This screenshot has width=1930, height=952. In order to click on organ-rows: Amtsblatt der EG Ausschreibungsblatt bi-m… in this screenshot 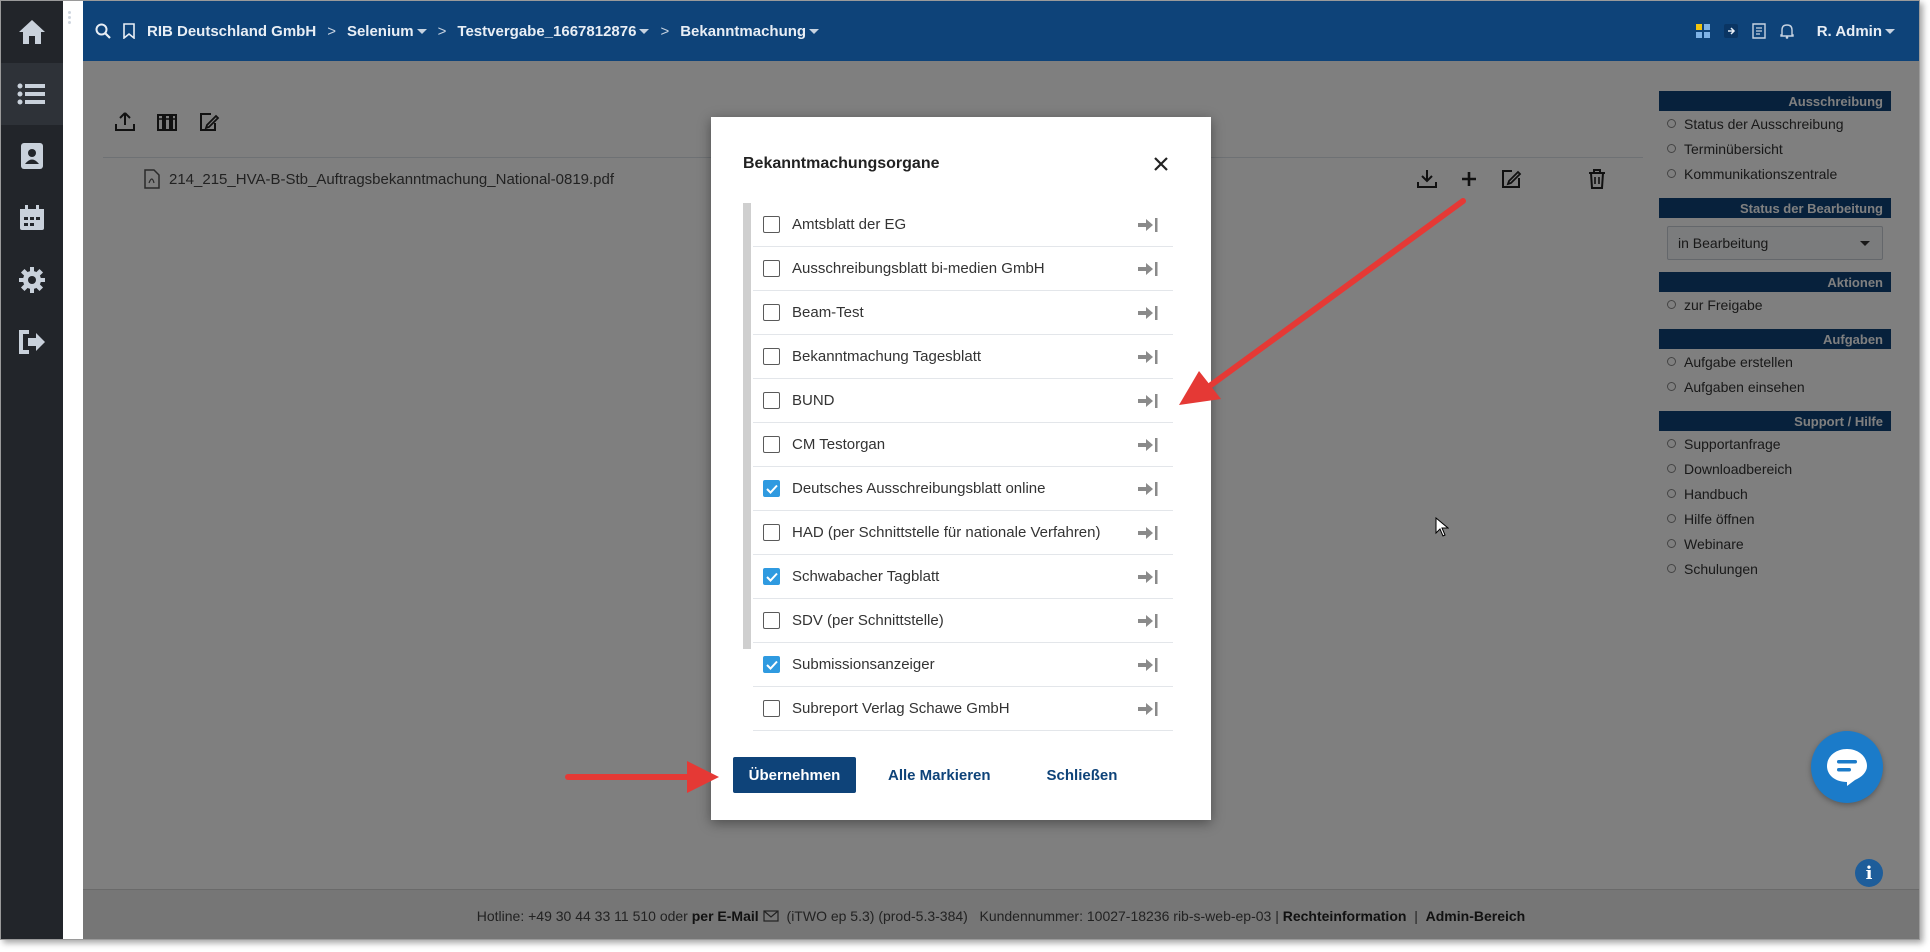, I will do `click(963, 467)`.